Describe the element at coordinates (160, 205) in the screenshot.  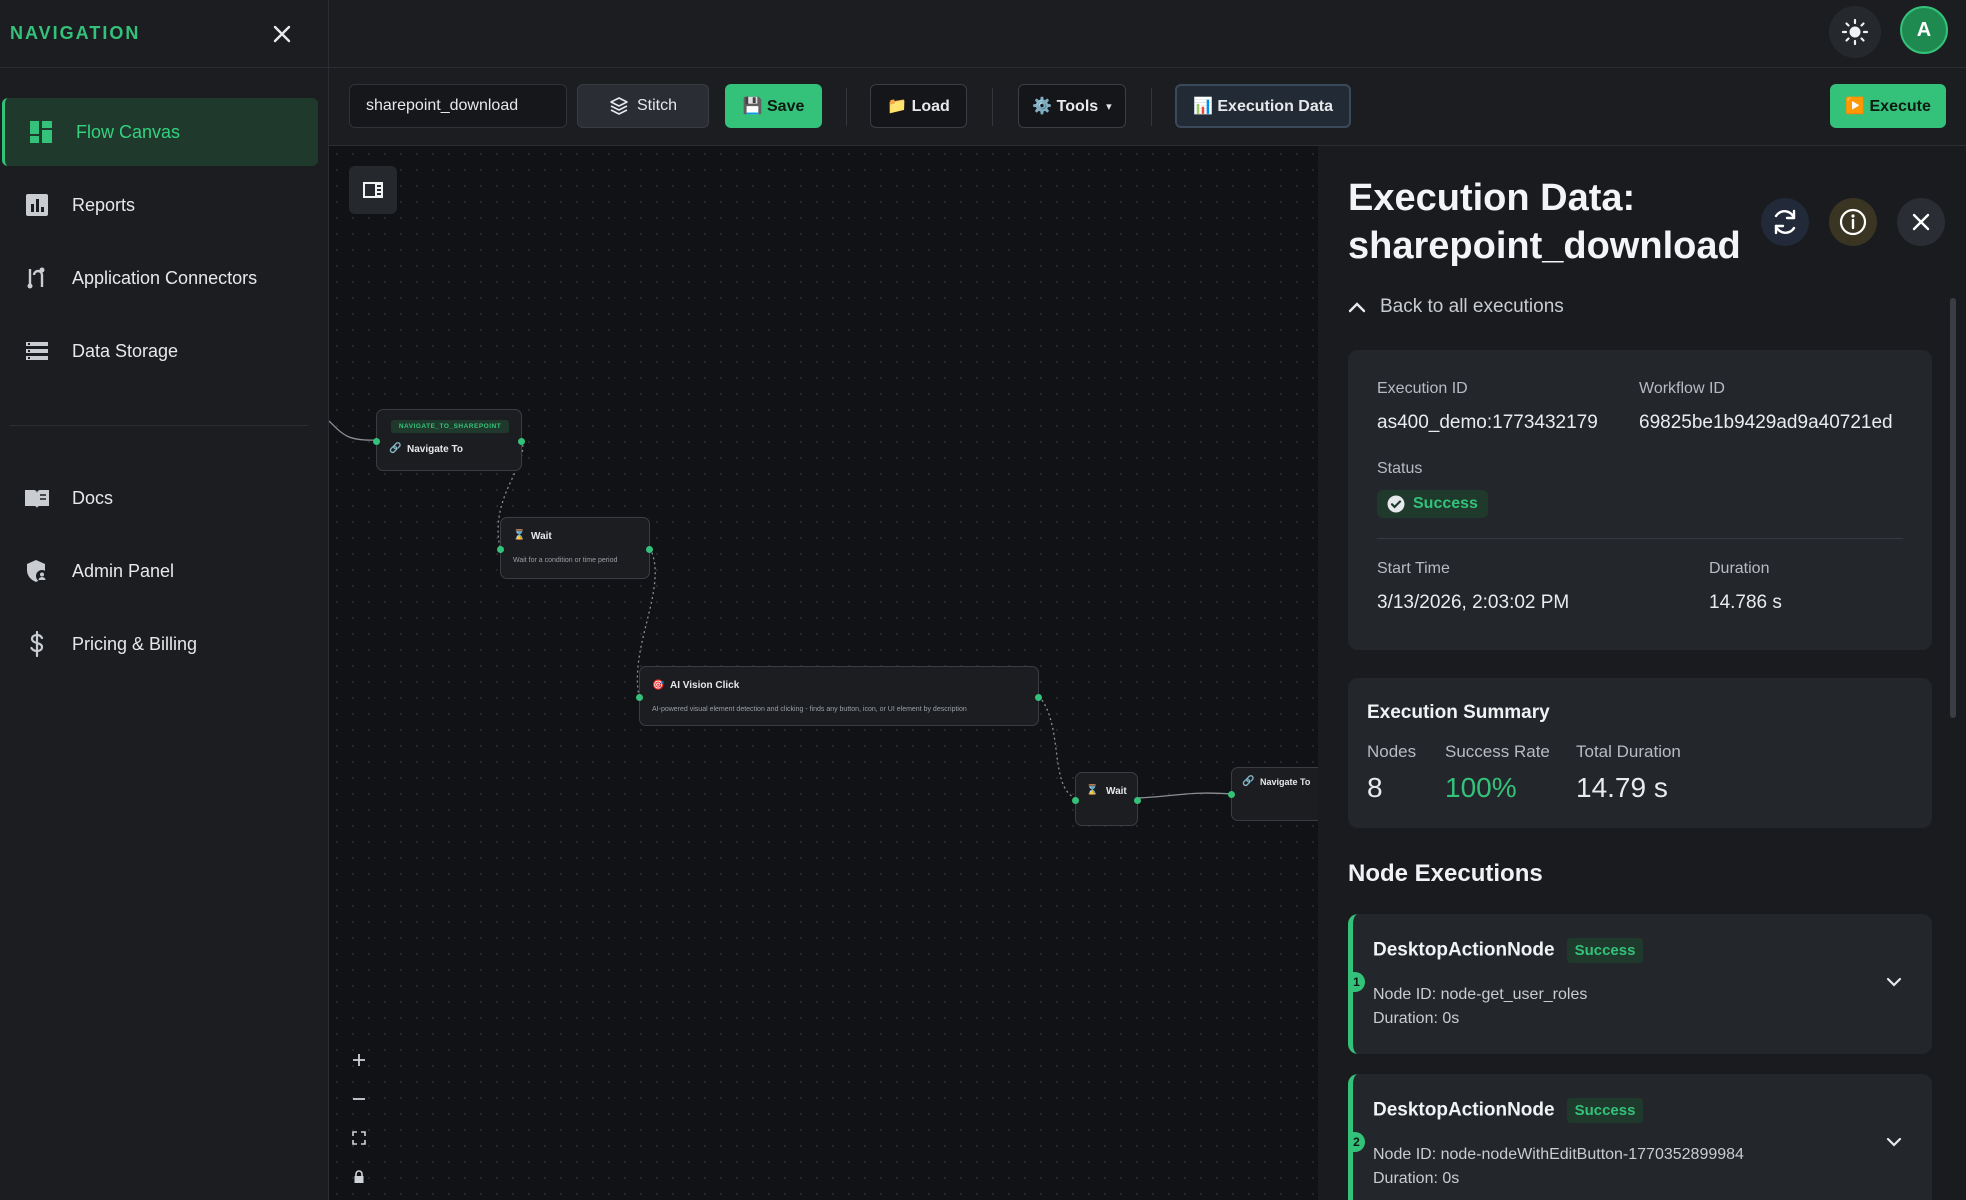
I see `nav-item-reports: Reports` at that location.